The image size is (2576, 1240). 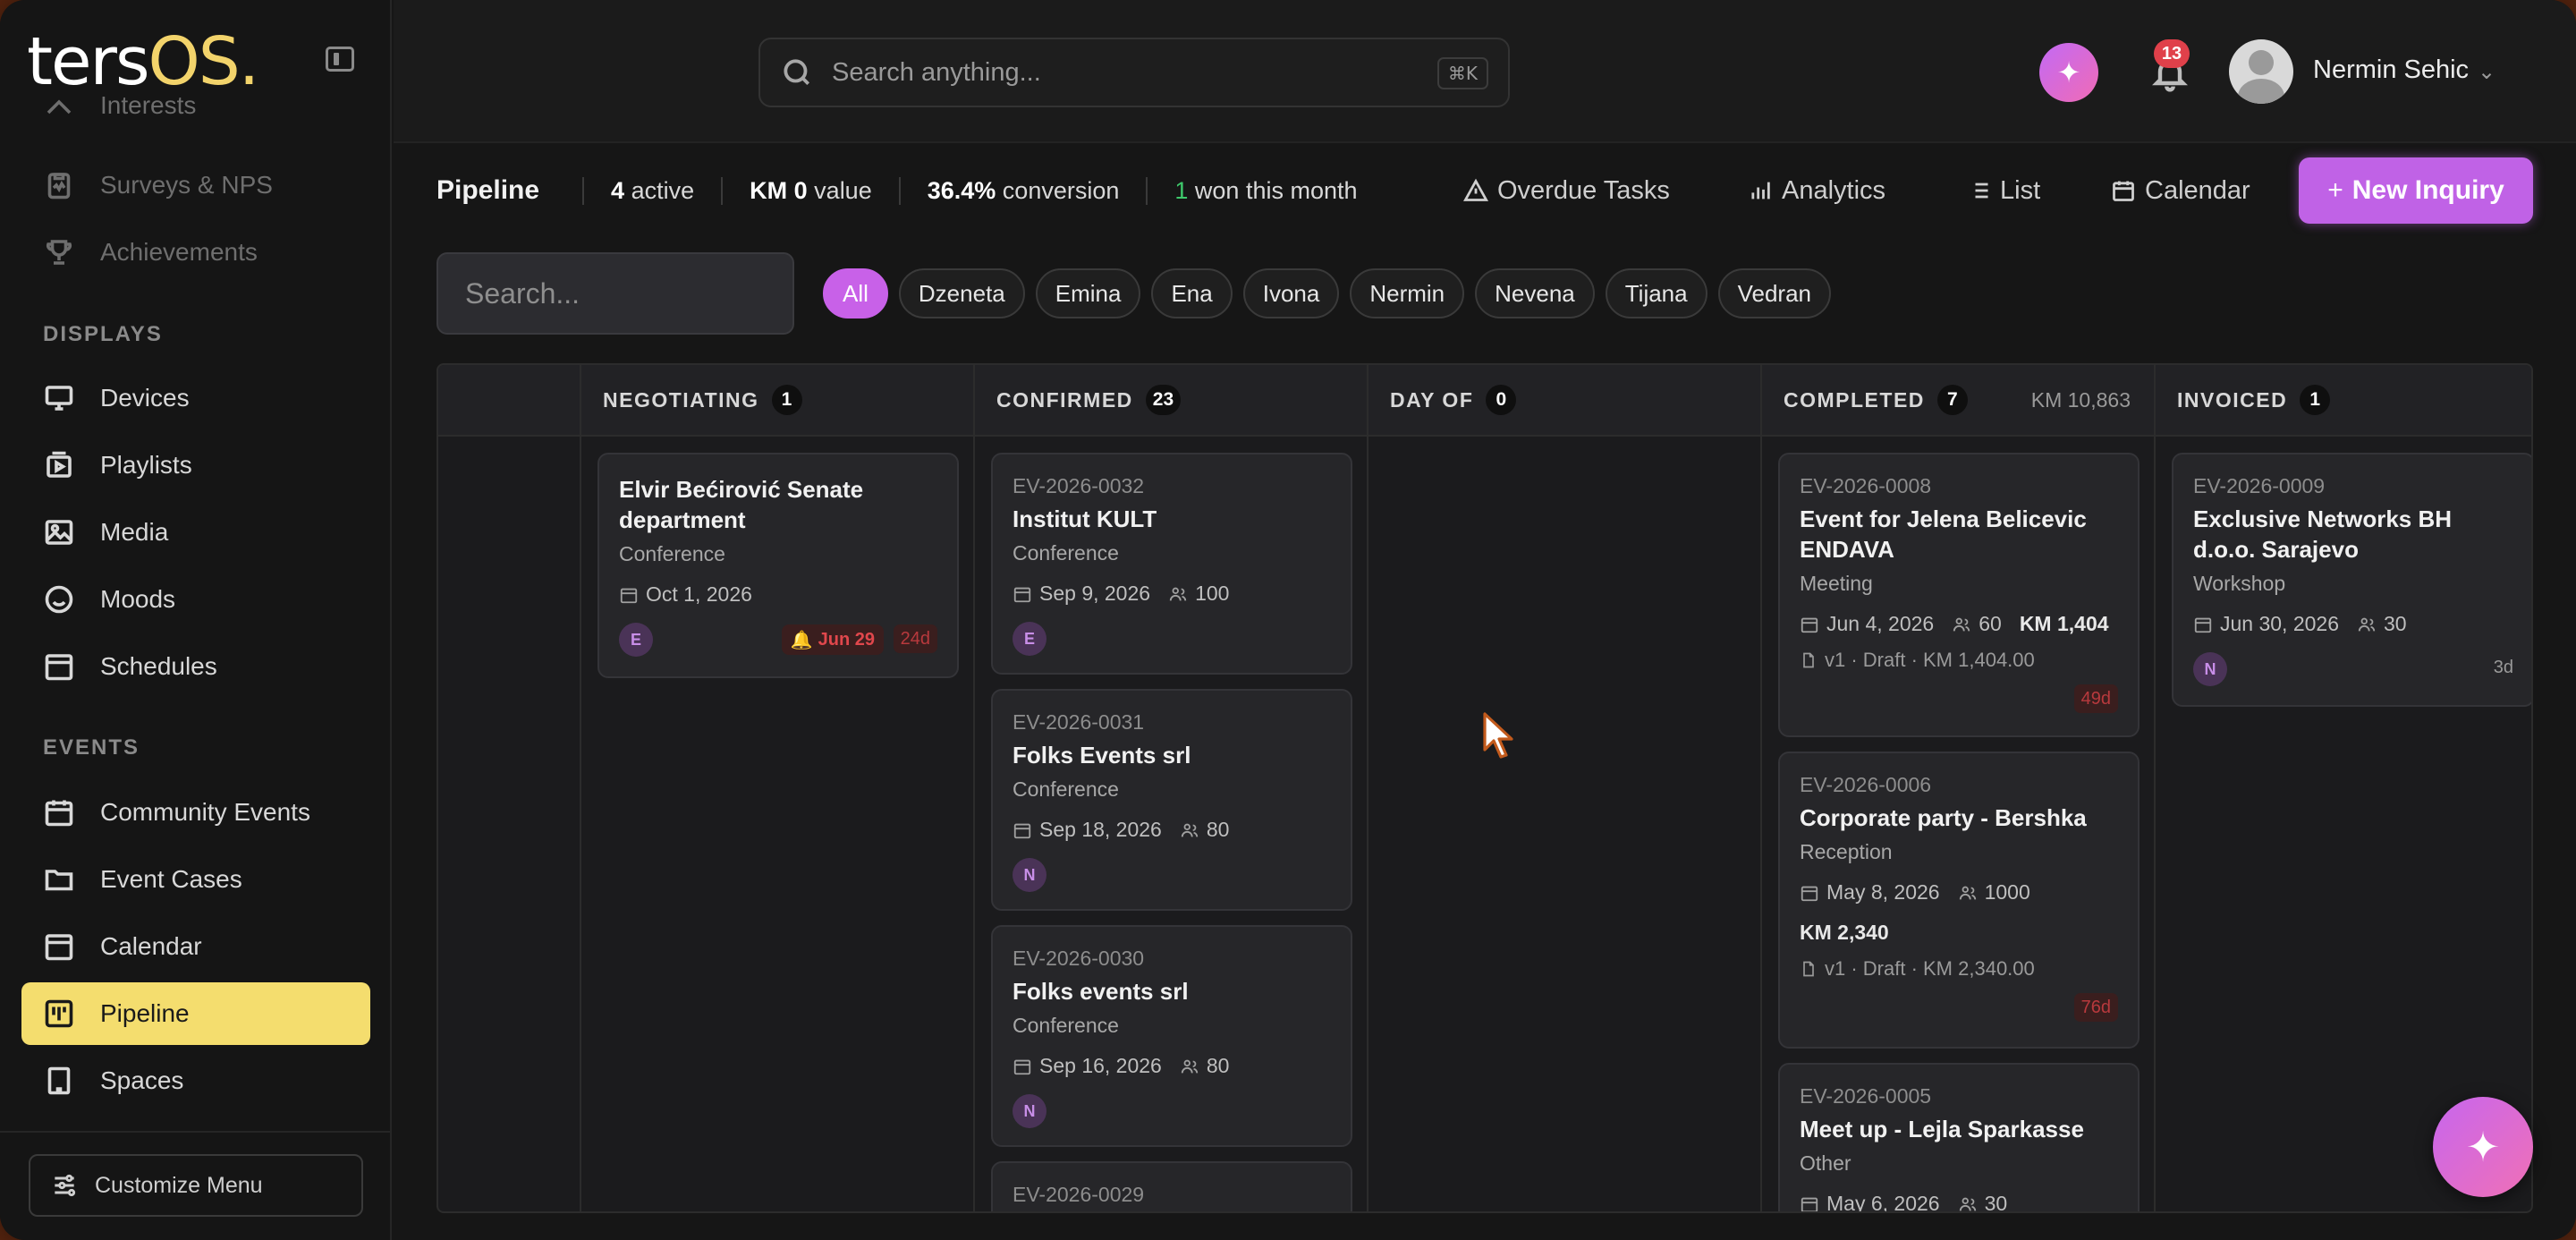 I want to click on days-badge: 76d, so click(x=2095, y=1008).